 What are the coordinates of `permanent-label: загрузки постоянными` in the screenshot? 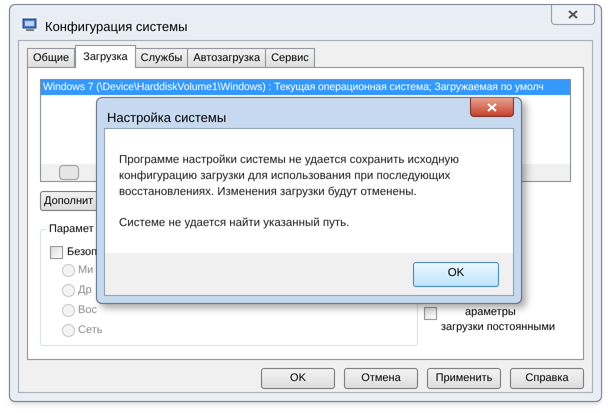 It's located at (498, 327).